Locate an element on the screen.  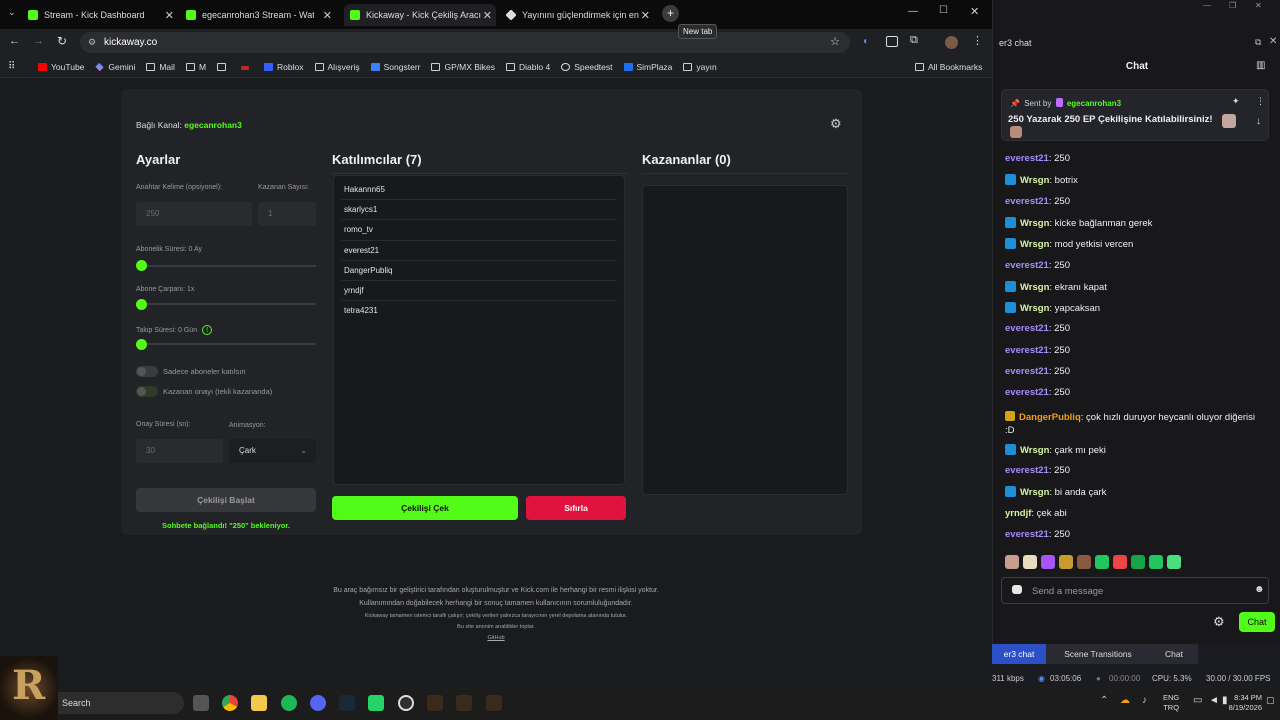
tab-kick-dashboard: Stream - Kick Dashboard ✕ is located at coordinates (103, 15).